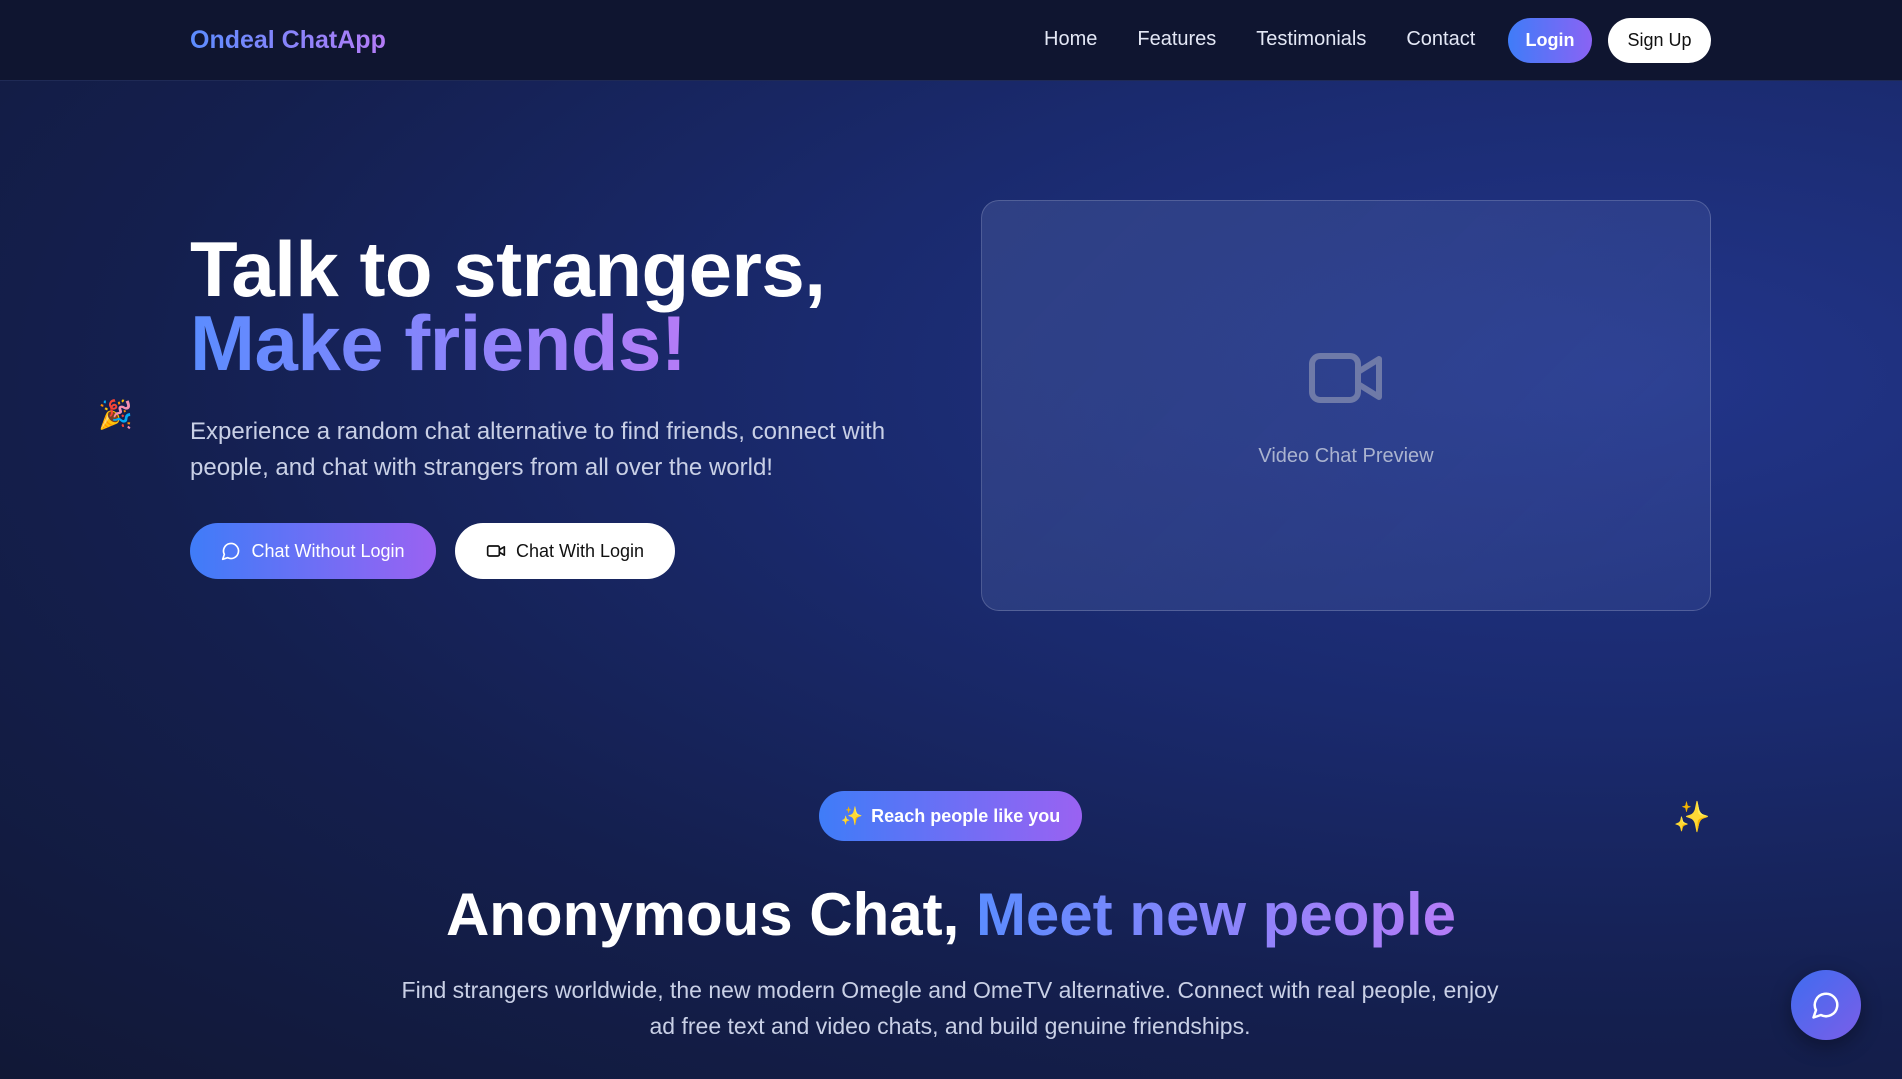 This screenshot has height=1079, width=1902. I want to click on login-button: Login, so click(1550, 40).